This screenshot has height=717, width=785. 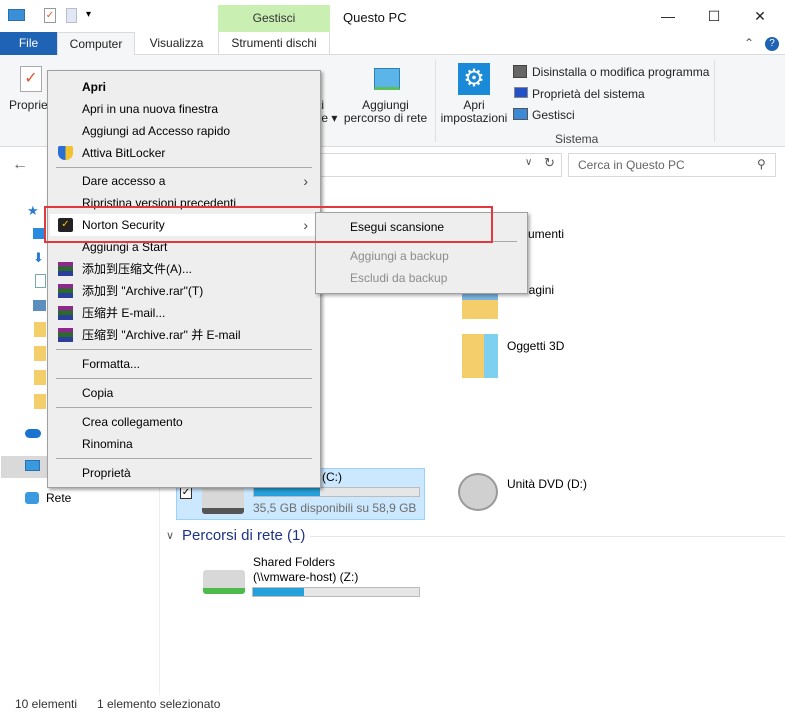 I want to click on back-arrow-icon: ←, so click(x=20, y=165).